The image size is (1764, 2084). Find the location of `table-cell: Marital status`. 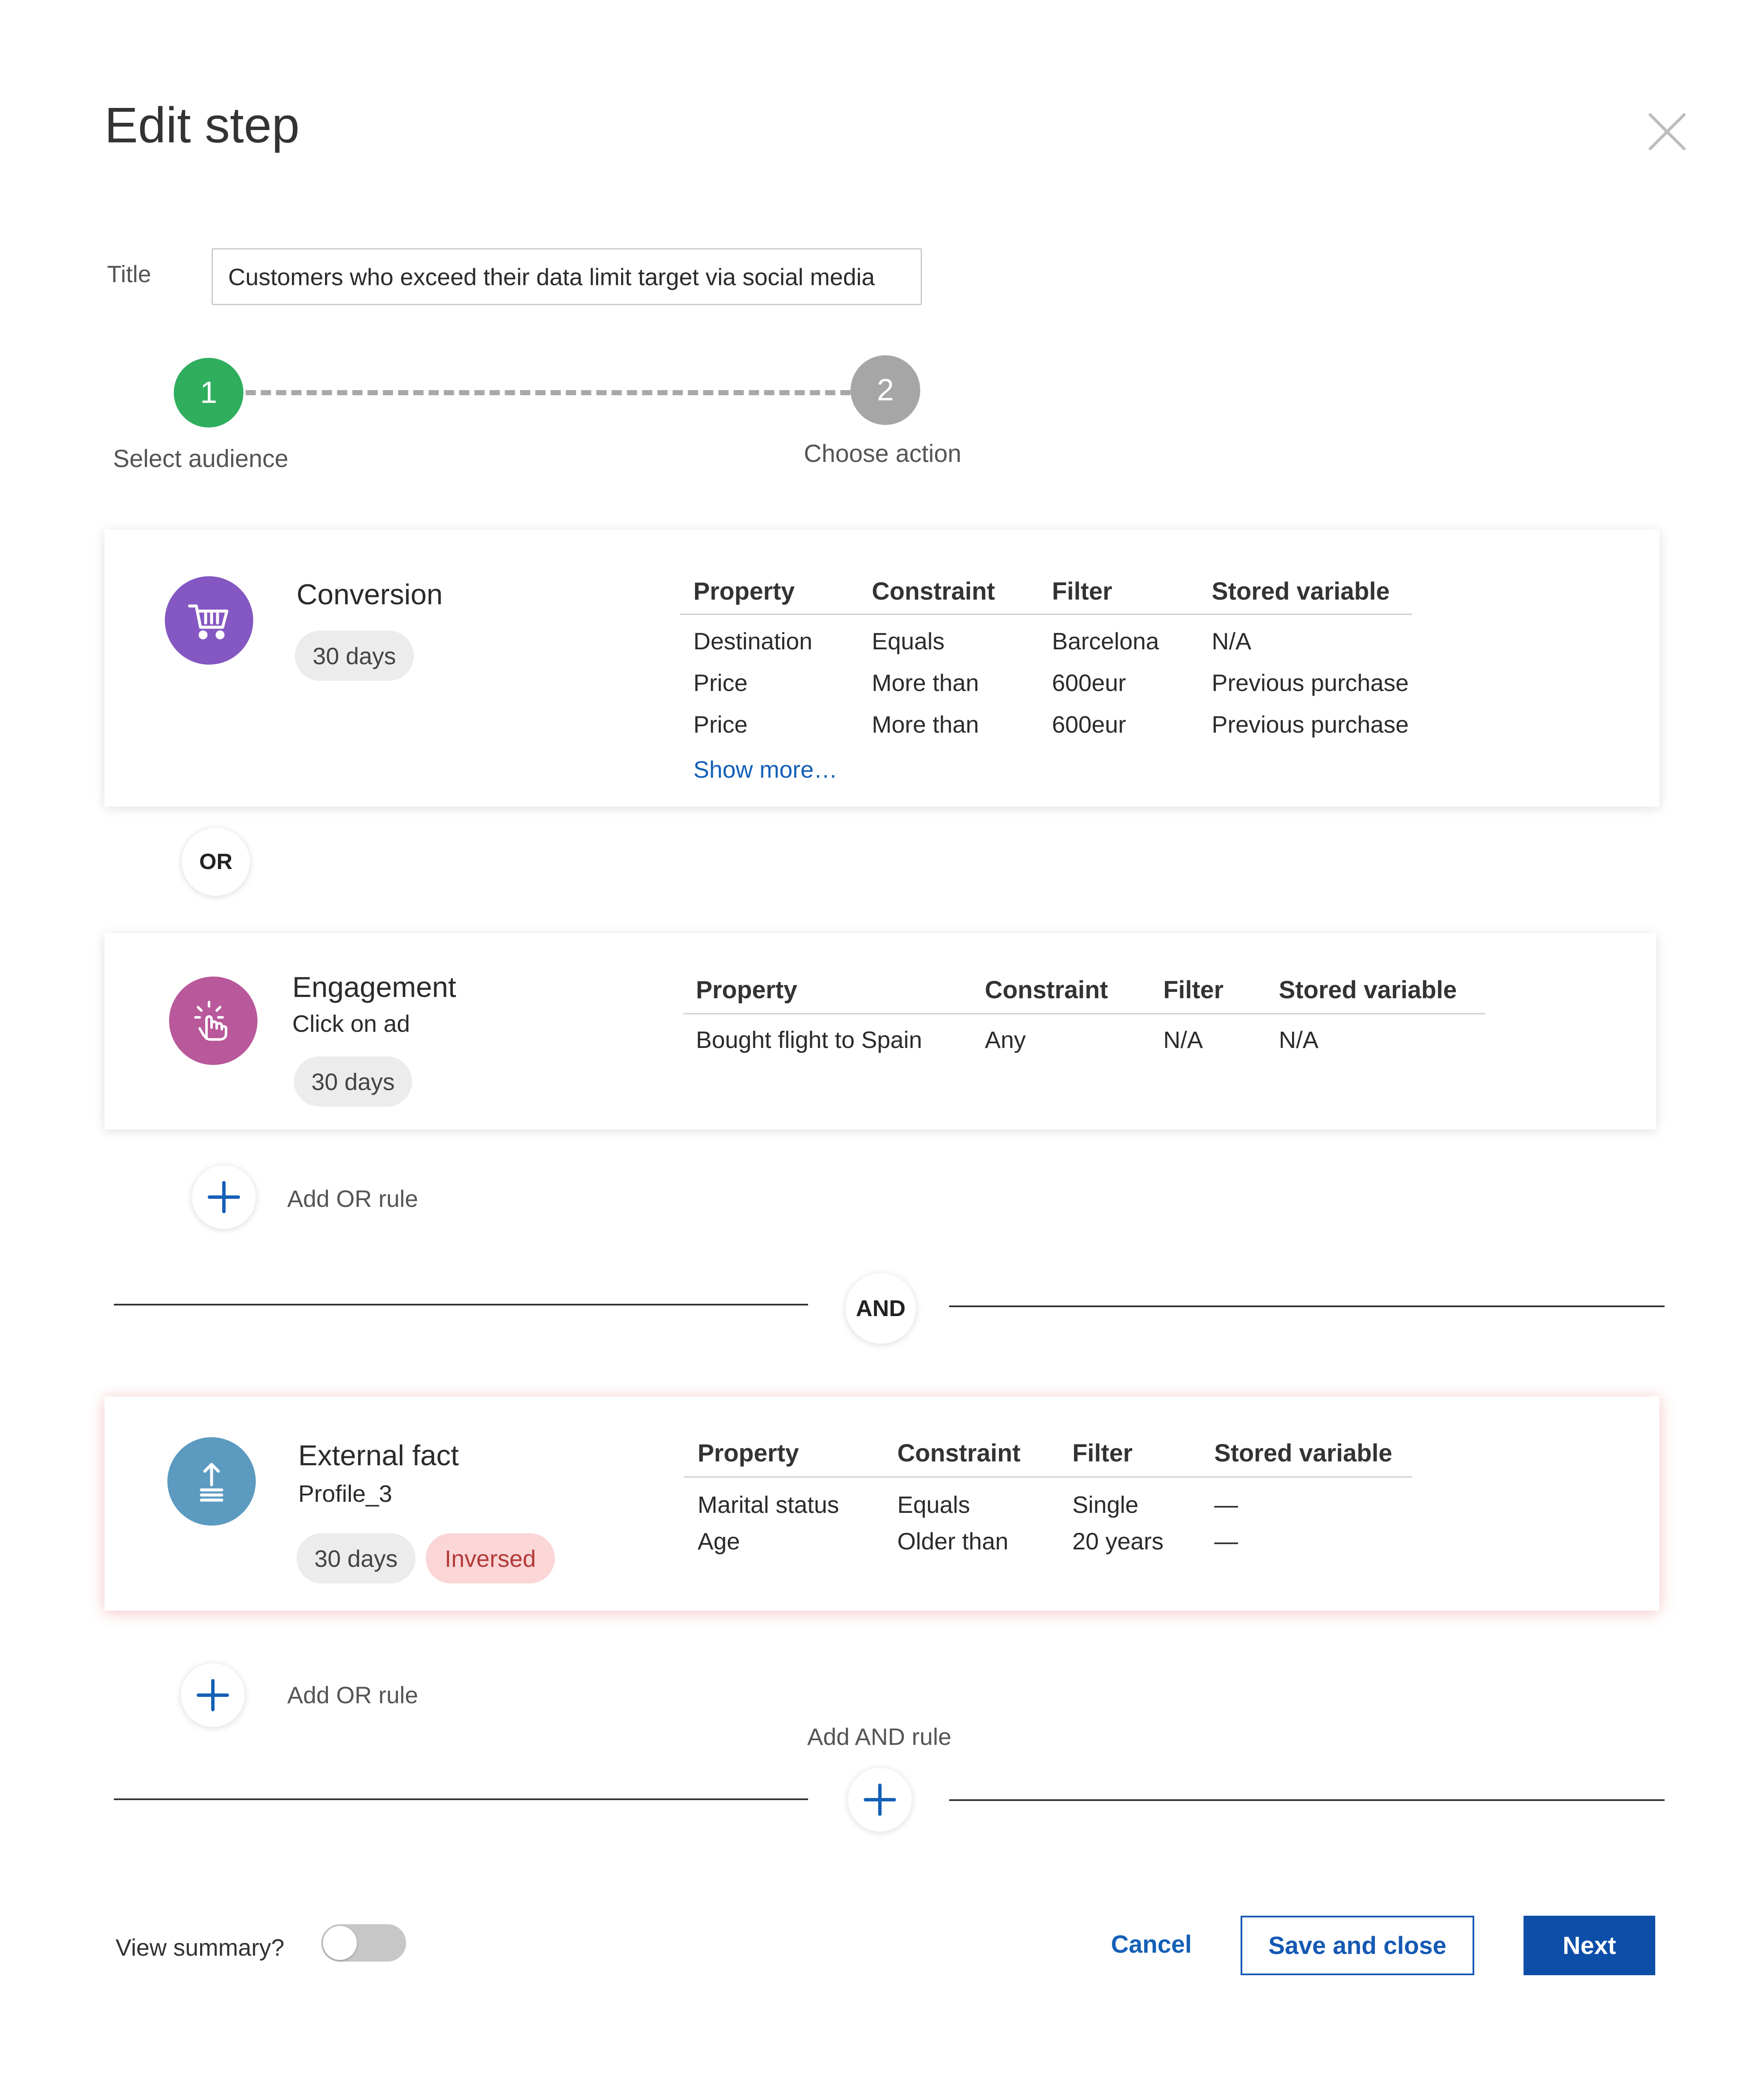

table-cell: Marital status is located at coordinates (768, 1504).